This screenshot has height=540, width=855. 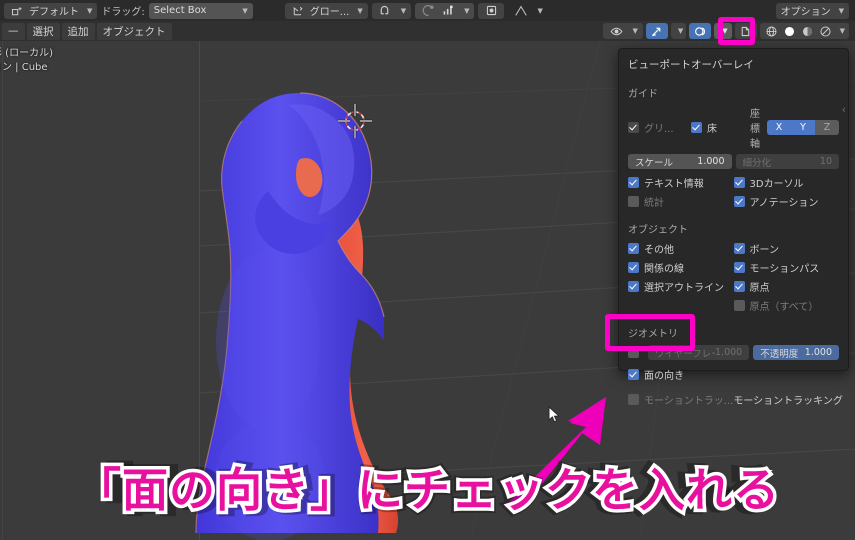 I want to click on subdivision-label: 細分化, so click(x=757, y=163).